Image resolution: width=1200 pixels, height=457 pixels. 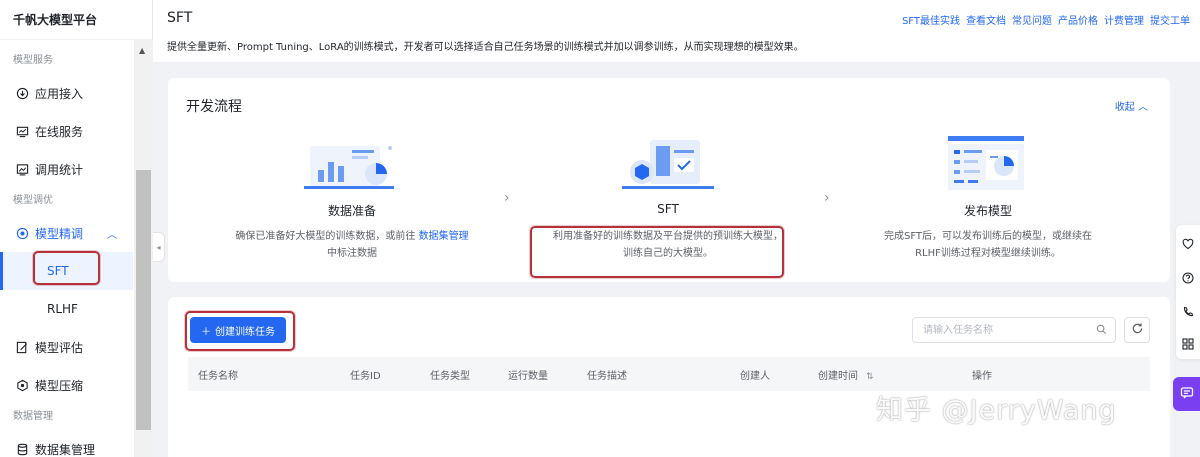 I want to click on chat-assistant-button, so click(x=1186, y=394).